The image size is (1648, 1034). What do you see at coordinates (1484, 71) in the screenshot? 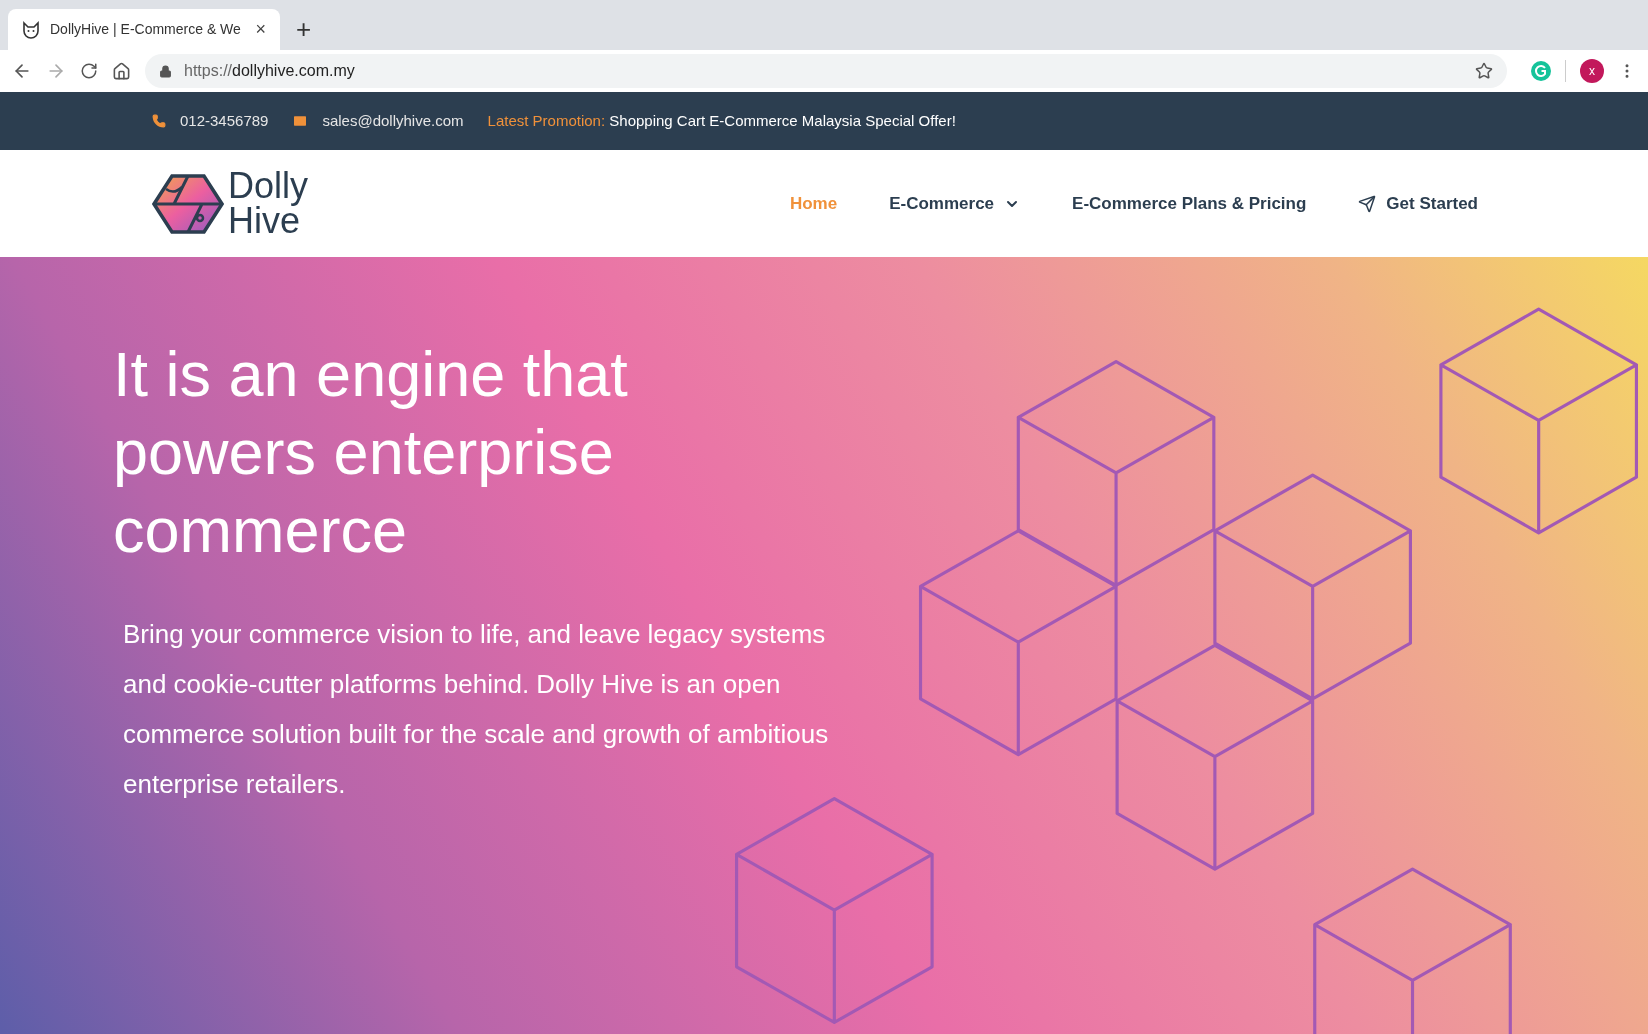
I see `bookmark-star-icon` at bounding box center [1484, 71].